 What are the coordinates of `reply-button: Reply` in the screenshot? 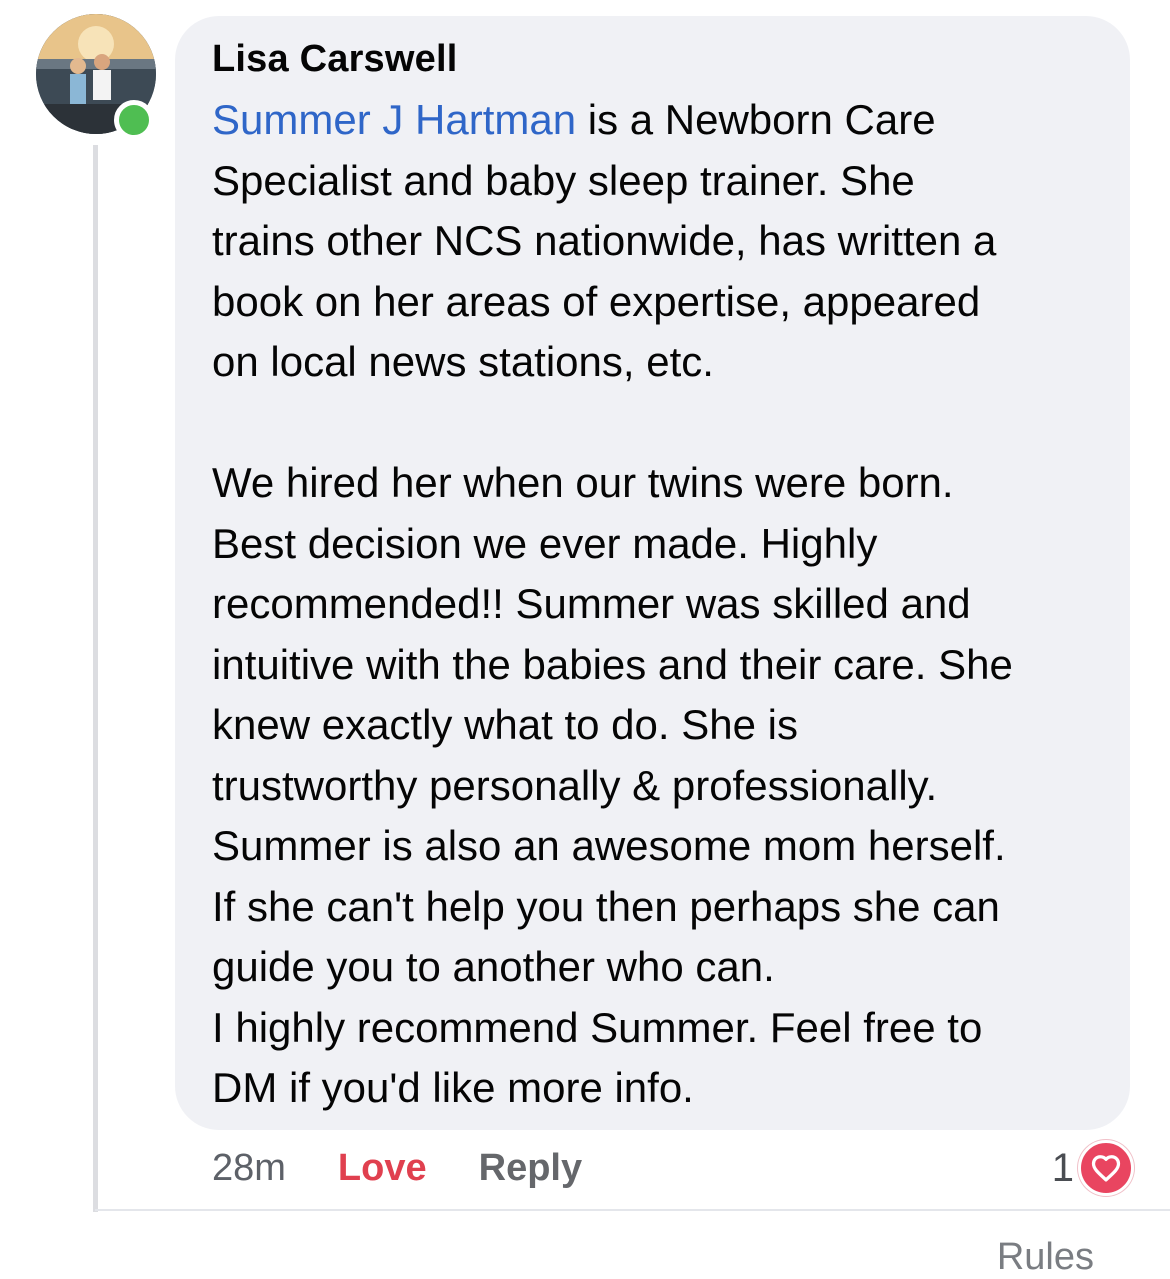 It's located at (530, 1168).